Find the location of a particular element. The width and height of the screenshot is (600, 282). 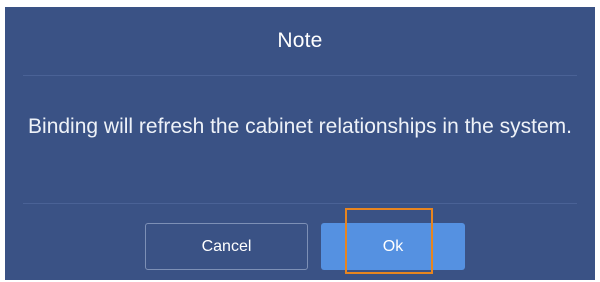

dialog-title: Note is located at coordinates (300, 40).